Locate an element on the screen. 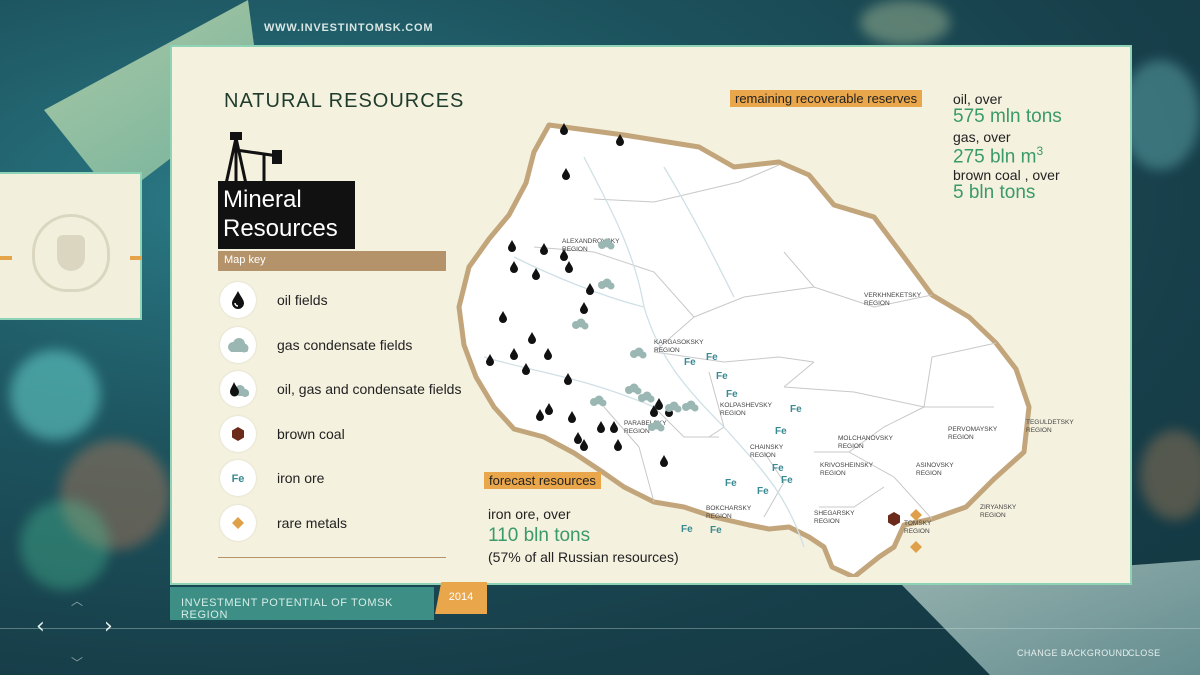 The image size is (1200, 675). nav-divider is located at coordinates (600, 628).